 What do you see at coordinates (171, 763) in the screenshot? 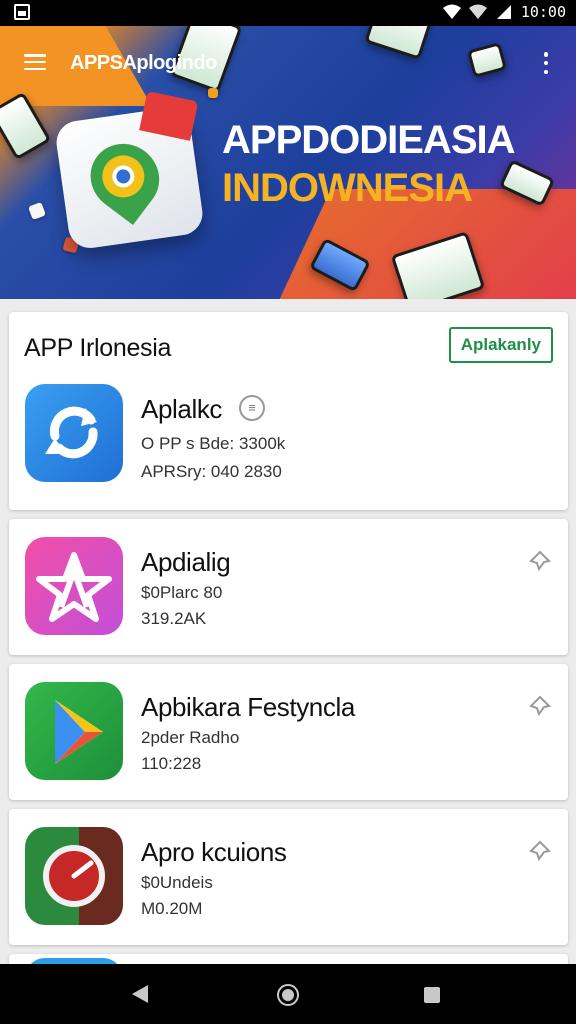
I see `app-meta: 110:228` at bounding box center [171, 763].